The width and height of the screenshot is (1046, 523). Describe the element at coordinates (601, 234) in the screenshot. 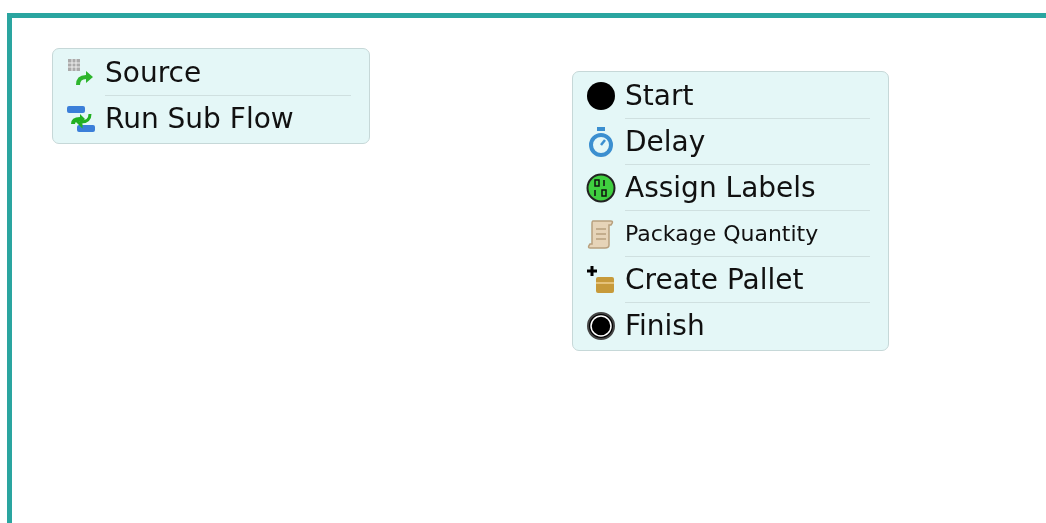

I see `scroll-icon` at that location.